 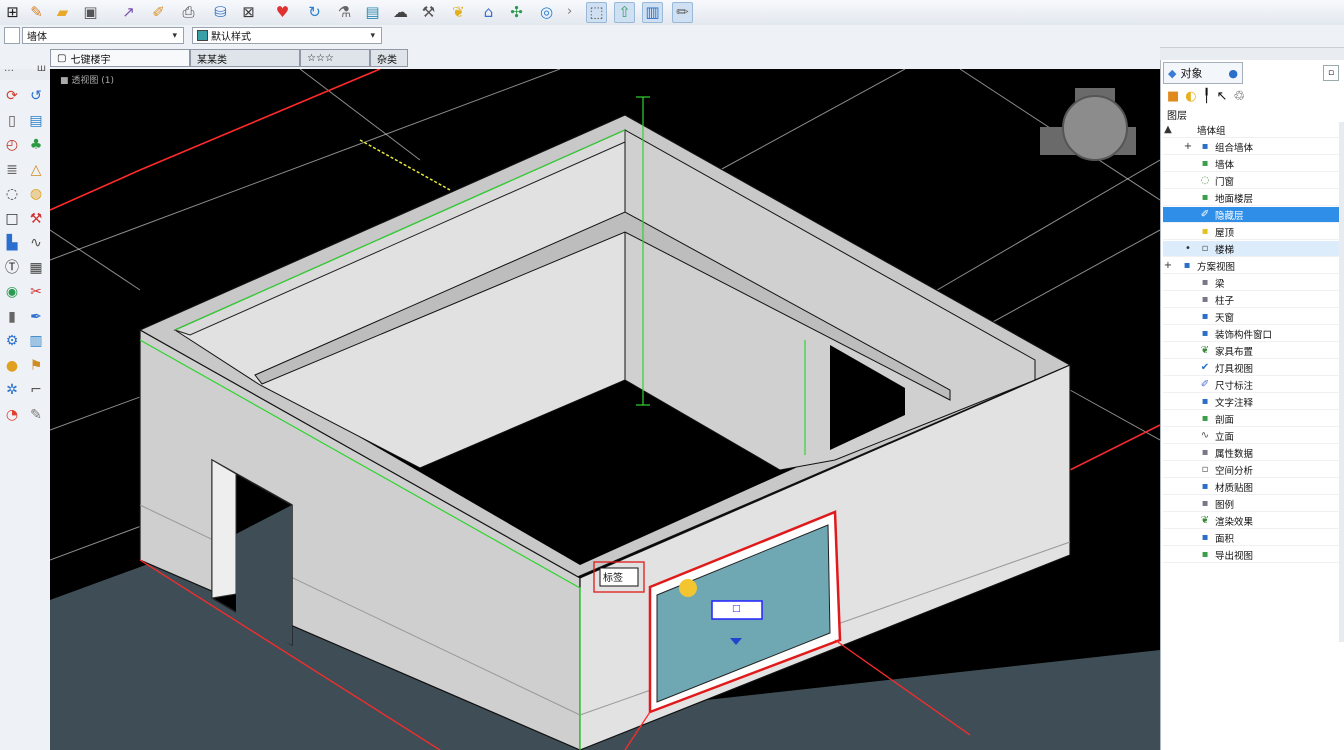 I want to click on bulb-icon: ◍, so click(x=36, y=194).